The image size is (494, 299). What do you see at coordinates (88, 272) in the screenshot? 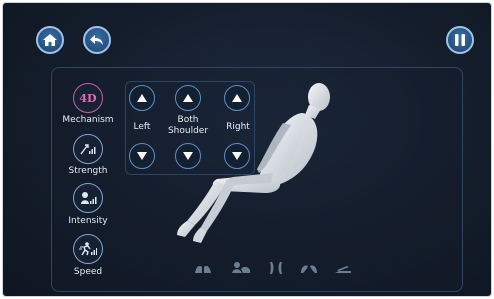
I see `speed-label: Speed` at bounding box center [88, 272].